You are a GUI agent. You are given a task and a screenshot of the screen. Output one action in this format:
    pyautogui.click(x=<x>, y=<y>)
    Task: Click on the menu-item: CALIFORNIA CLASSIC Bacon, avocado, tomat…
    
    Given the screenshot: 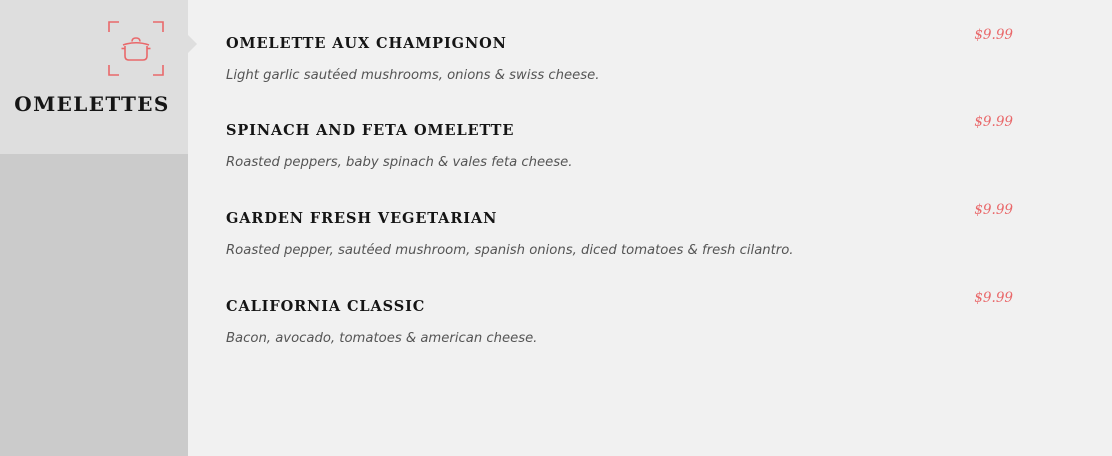 What is the action you would take?
    pyautogui.click(x=626, y=333)
    